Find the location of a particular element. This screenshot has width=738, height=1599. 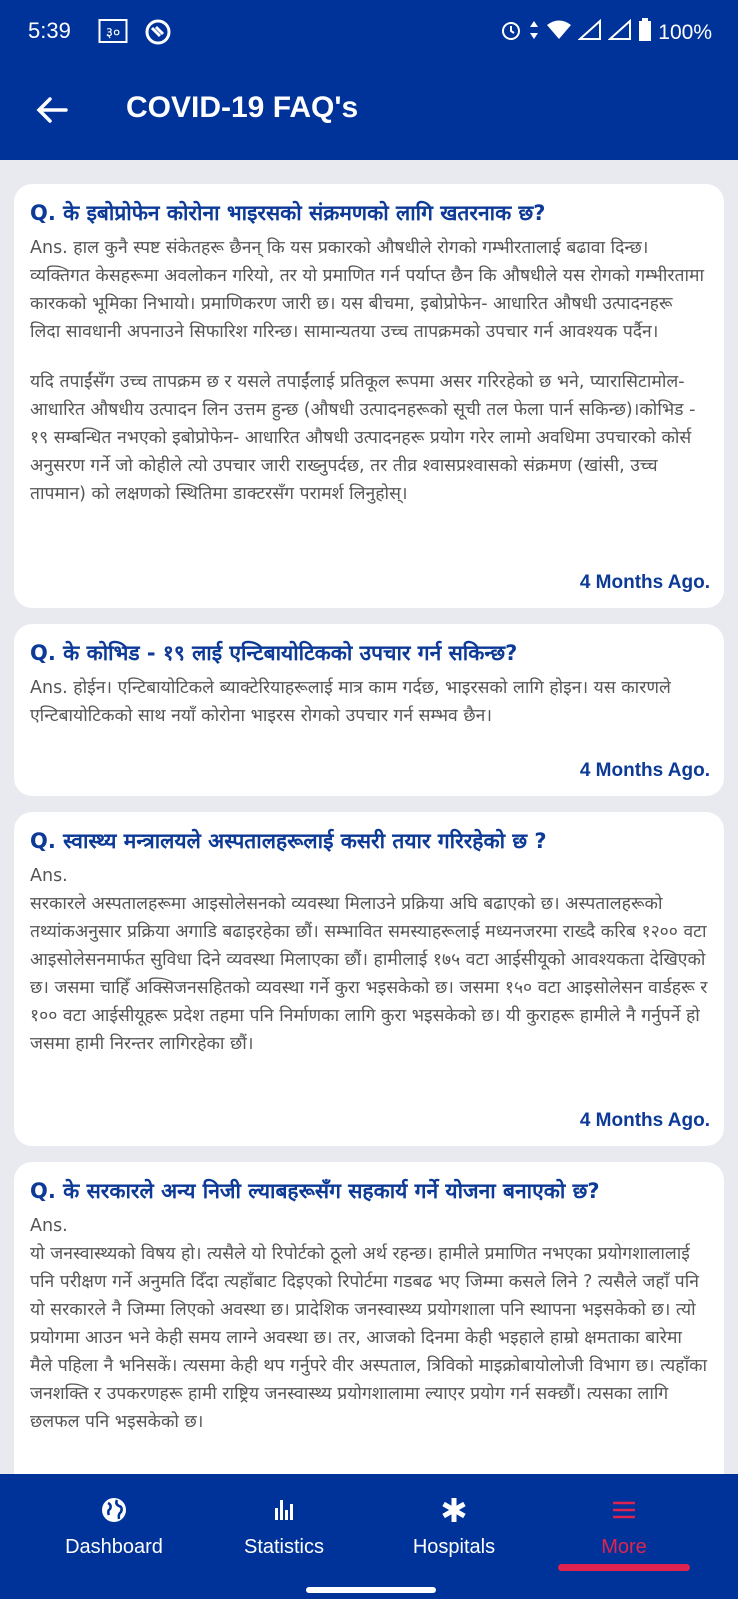

nav-dashboard: Dashboard is located at coordinates (114, 1529).